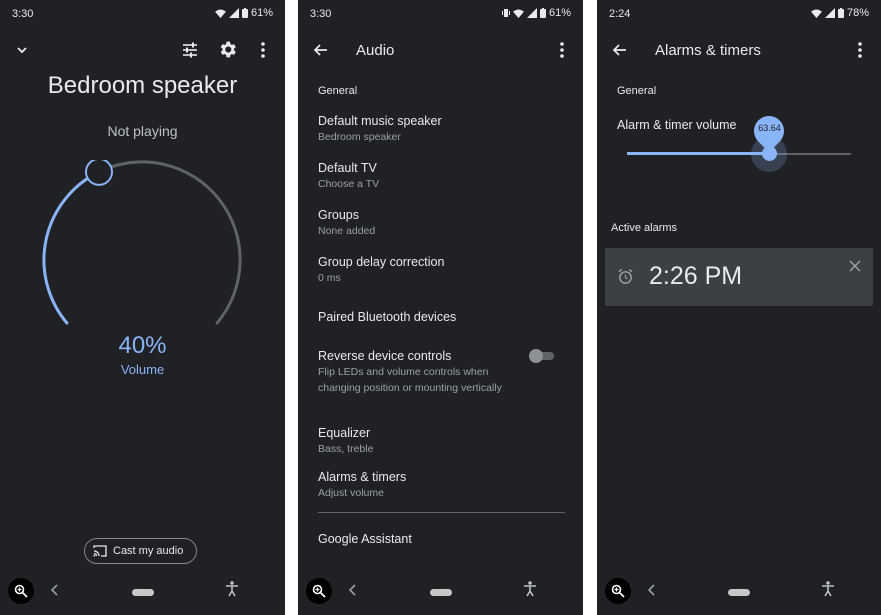 The height and width of the screenshot is (615, 881). What do you see at coordinates (346, 449) in the screenshot?
I see `setting-subtitle: Bass, treble` at bounding box center [346, 449].